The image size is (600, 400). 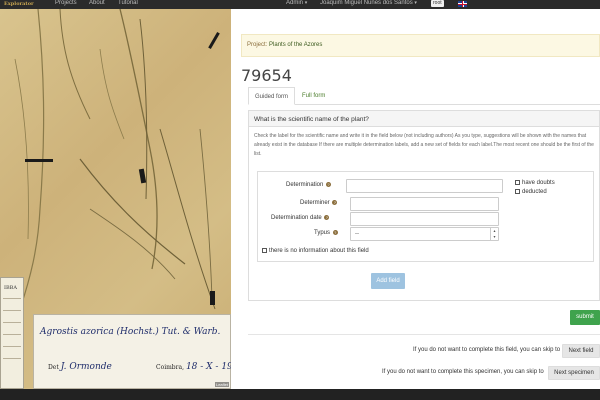 I want to click on admin-menu: Admin ▾, so click(x=296, y=3).